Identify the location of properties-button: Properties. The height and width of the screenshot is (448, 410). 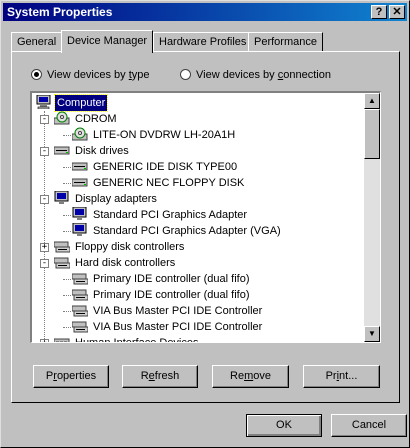
(71, 376).